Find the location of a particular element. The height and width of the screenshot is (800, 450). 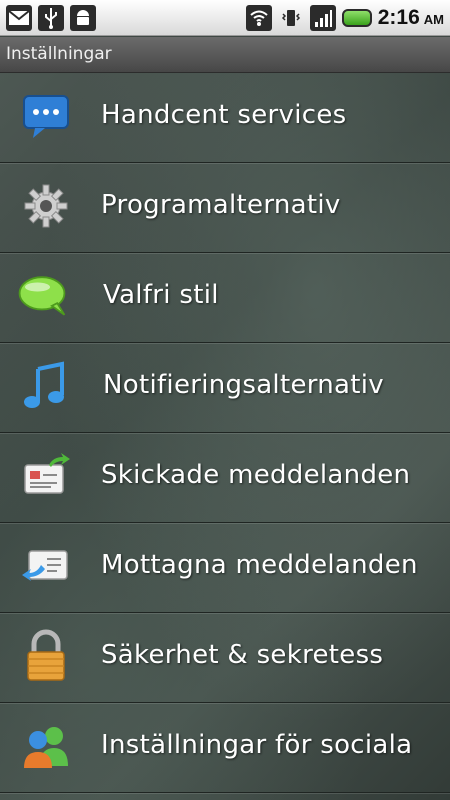

list-item-label: Handcent services is located at coordinates (224, 115).